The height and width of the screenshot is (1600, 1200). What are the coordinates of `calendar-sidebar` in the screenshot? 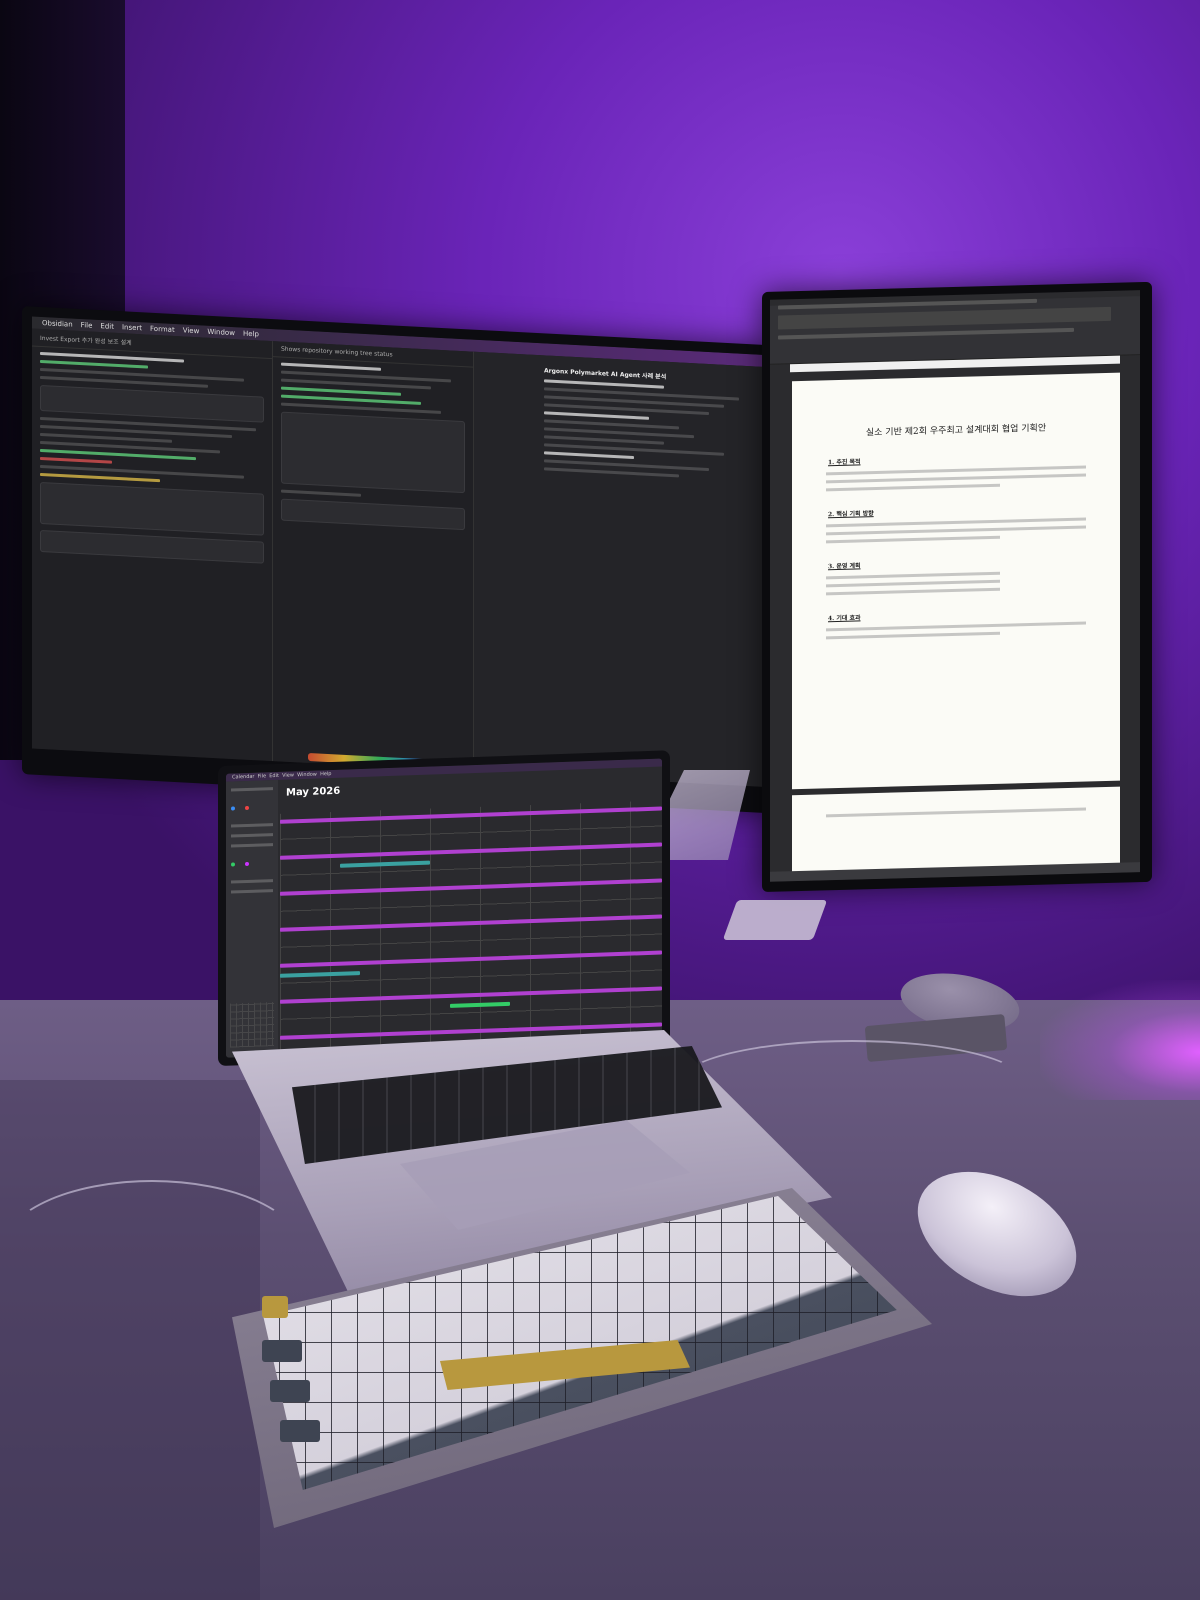 It's located at (252, 918).